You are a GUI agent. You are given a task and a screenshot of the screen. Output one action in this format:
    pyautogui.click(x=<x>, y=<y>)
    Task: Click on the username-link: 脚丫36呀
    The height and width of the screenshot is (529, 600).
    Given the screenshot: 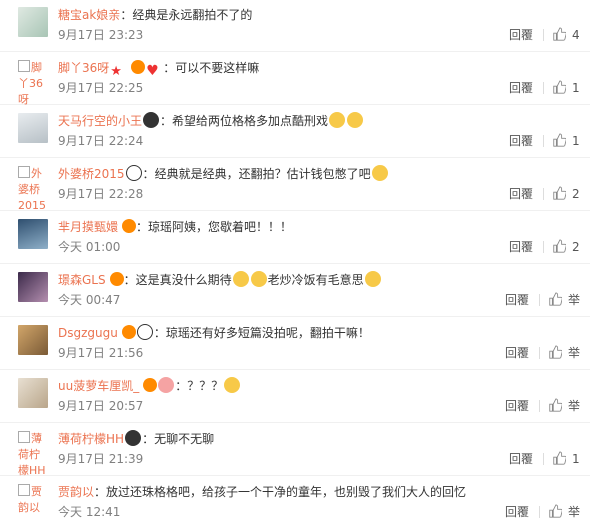 What is the action you would take?
    pyautogui.click(x=83, y=68)
    